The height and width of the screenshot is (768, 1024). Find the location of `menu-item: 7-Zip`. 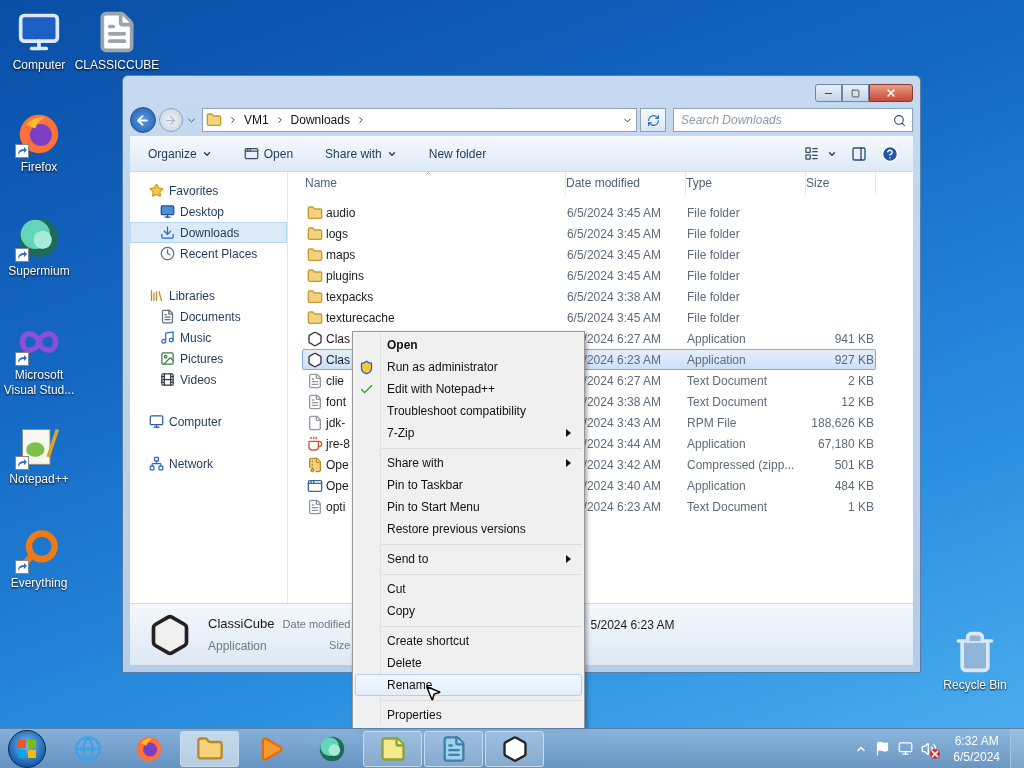

menu-item: 7-Zip is located at coordinates (468, 433).